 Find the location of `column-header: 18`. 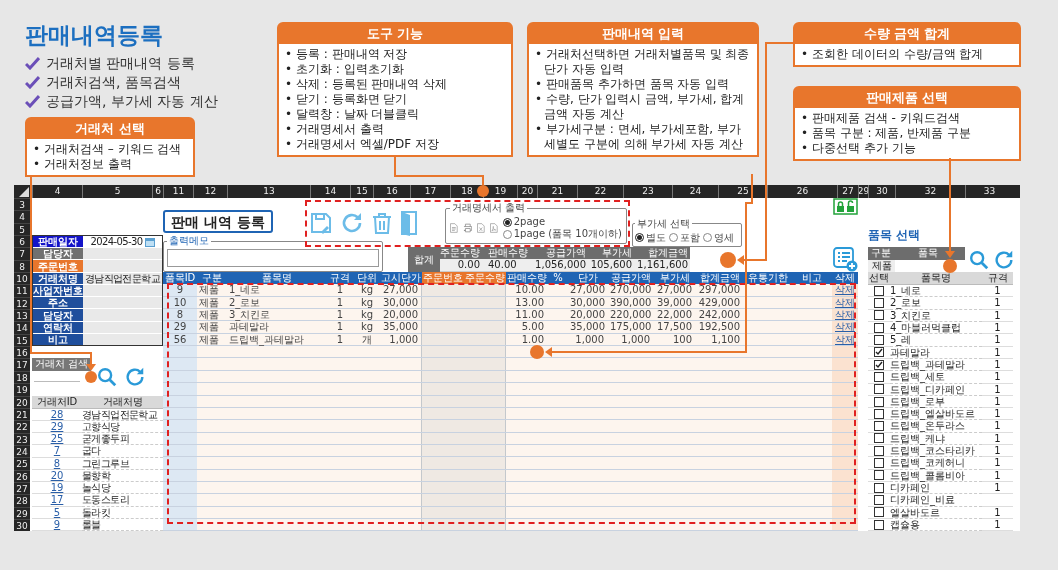

column-header: 18 is located at coordinates (467, 191).